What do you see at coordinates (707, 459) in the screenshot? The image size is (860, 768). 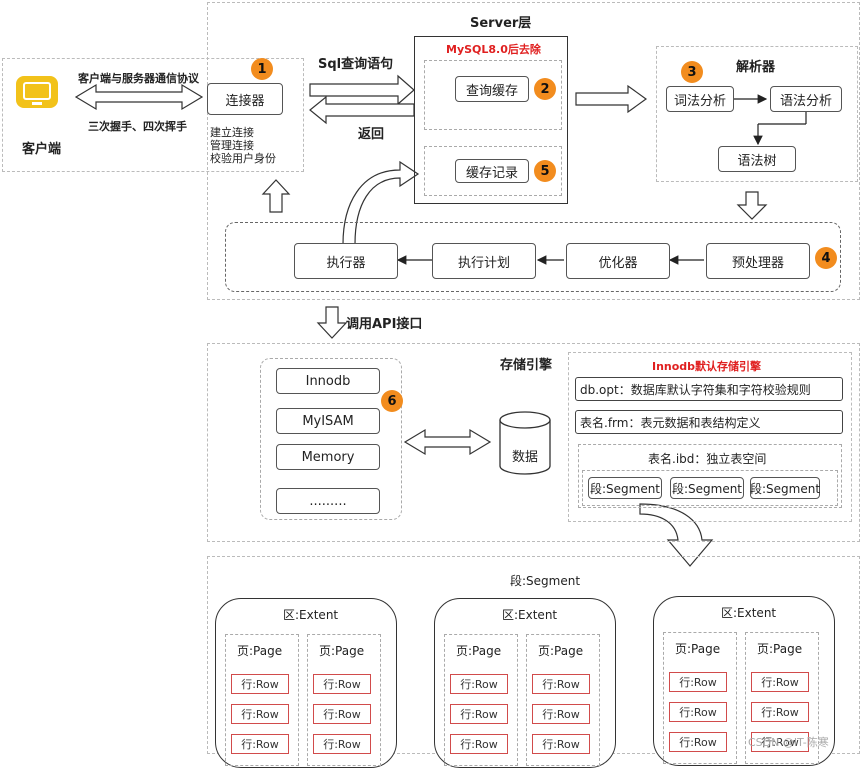 I see `ibd-label: 表名.ibd：独立表空间` at bounding box center [707, 459].